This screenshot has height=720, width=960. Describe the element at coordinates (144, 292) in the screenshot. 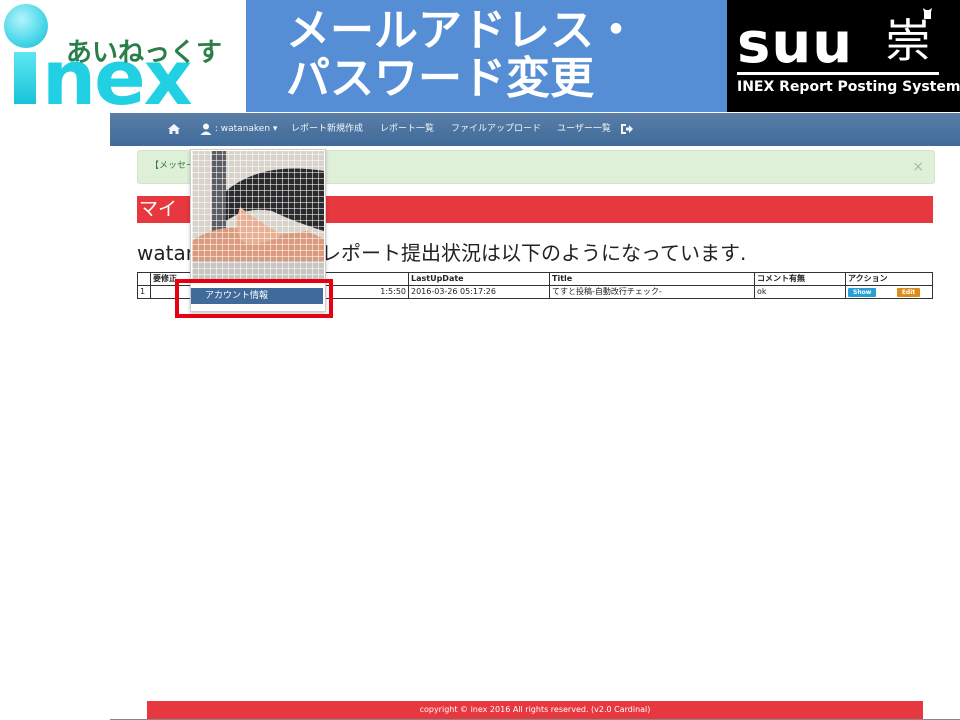

I see `cell-id: 1` at that location.